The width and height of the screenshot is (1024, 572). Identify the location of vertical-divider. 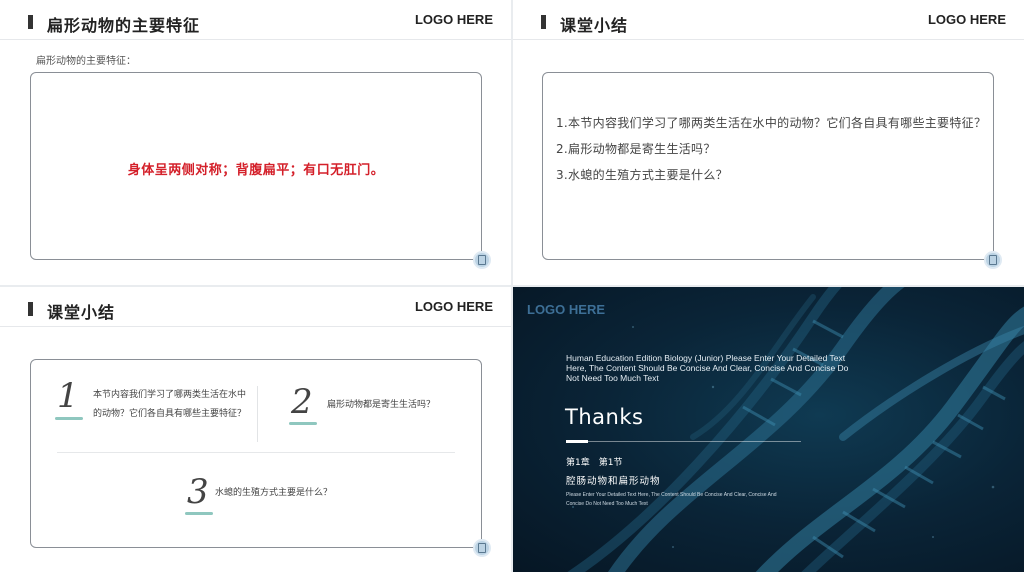
(257, 414).